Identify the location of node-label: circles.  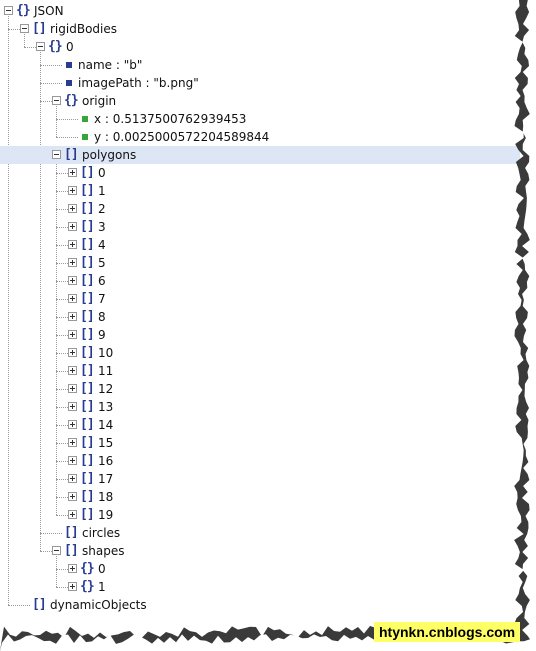
(101, 533).